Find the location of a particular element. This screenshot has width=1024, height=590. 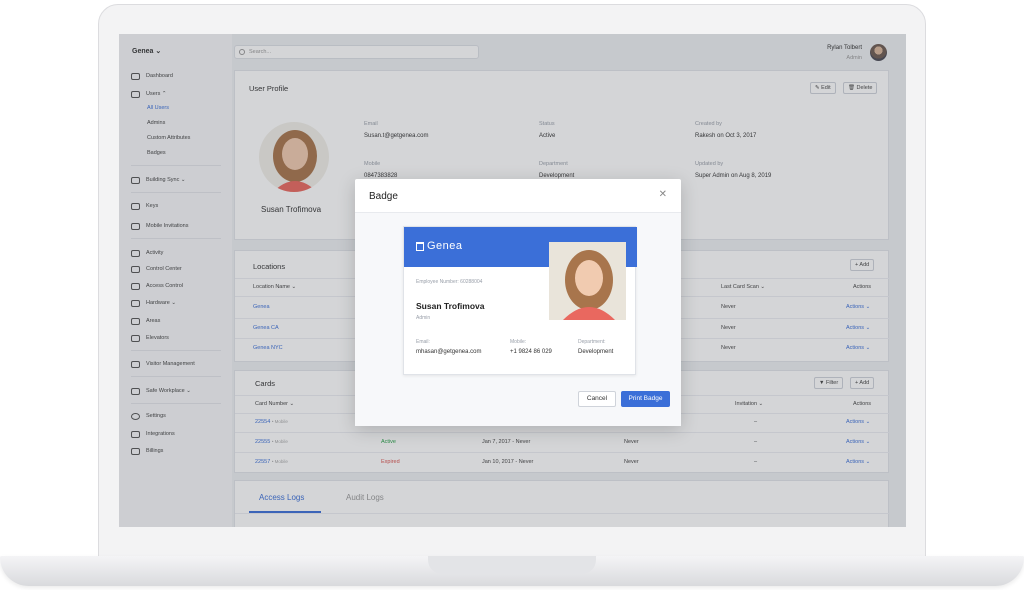

badge-mobile: +1 9824 86 029 is located at coordinates (531, 352).